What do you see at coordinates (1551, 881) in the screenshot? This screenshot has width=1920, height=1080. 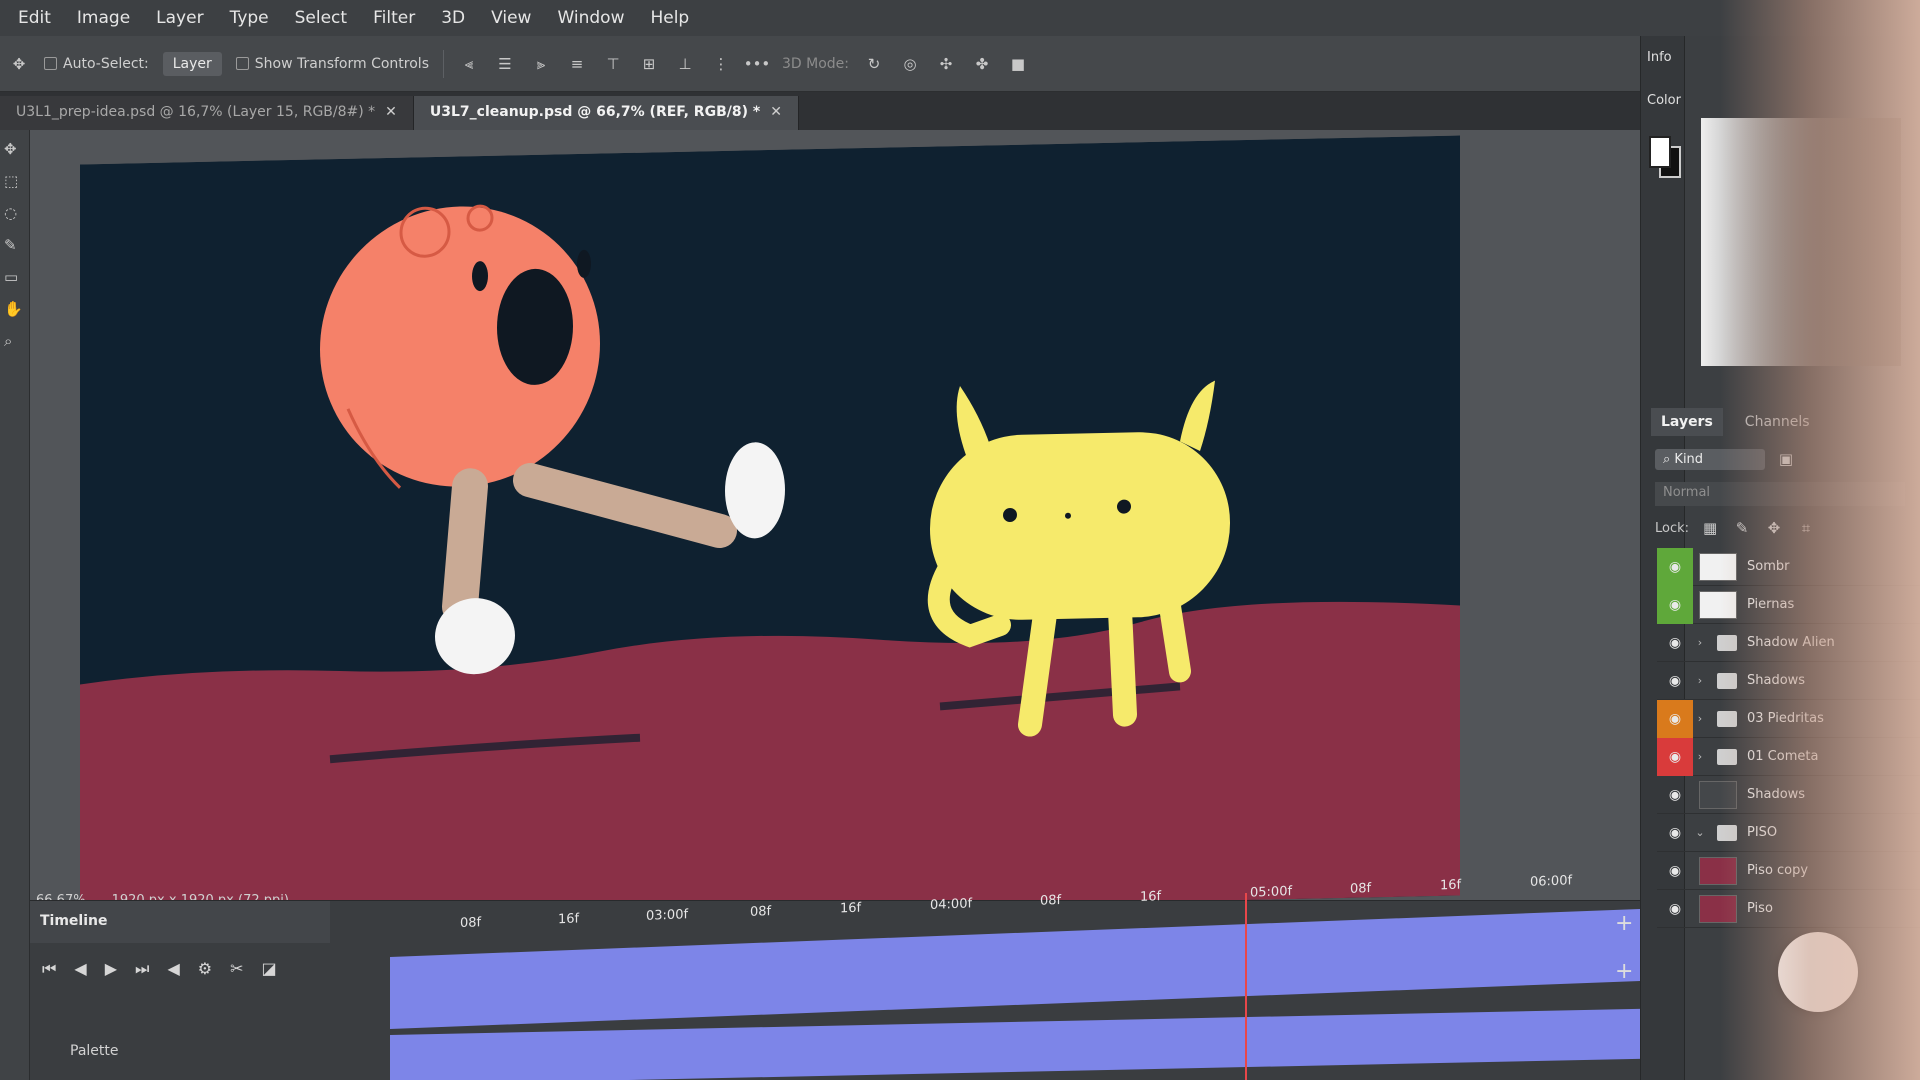 I see `ruler-tick: 06:00f` at bounding box center [1551, 881].